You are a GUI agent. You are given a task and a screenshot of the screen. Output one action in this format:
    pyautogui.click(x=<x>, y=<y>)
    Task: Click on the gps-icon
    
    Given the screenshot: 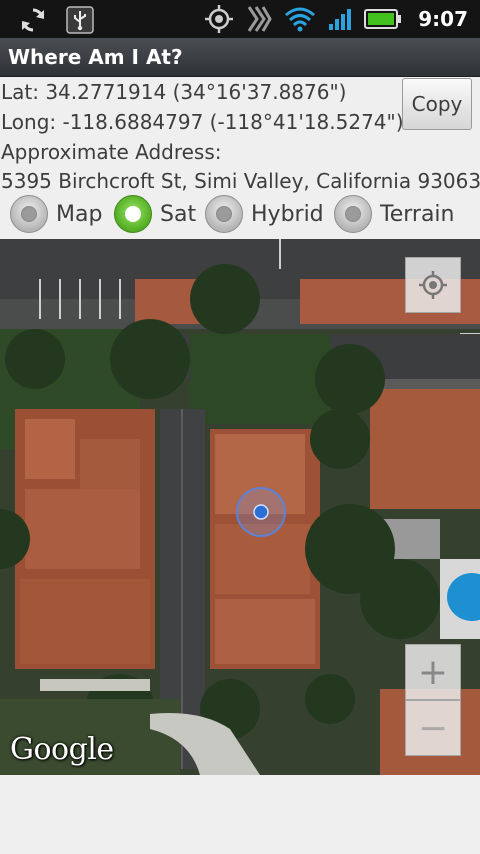 What is the action you would take?
    pyautogui.click(x=219, y=19)
    